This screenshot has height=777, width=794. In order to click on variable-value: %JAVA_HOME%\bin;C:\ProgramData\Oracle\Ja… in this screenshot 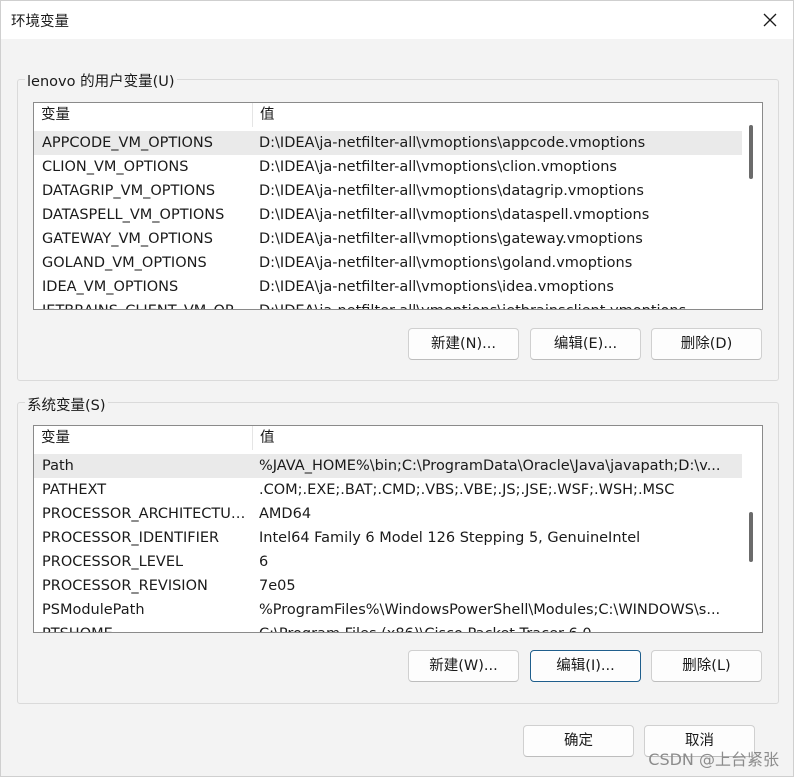, I will do `click(490, 466)`.